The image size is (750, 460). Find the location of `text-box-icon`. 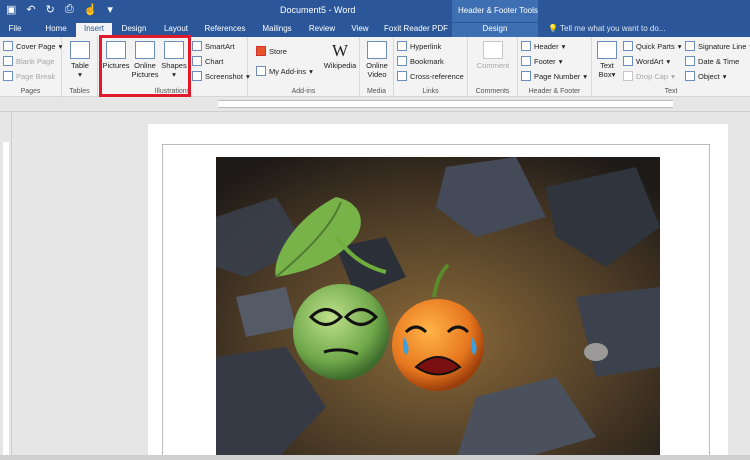

text-box-icon is located at coordinates (607, 50).